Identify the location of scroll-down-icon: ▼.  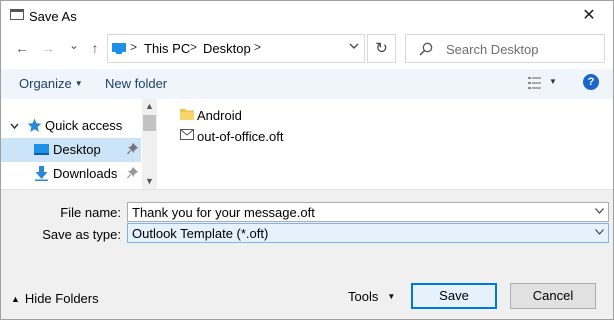
(149, 181).